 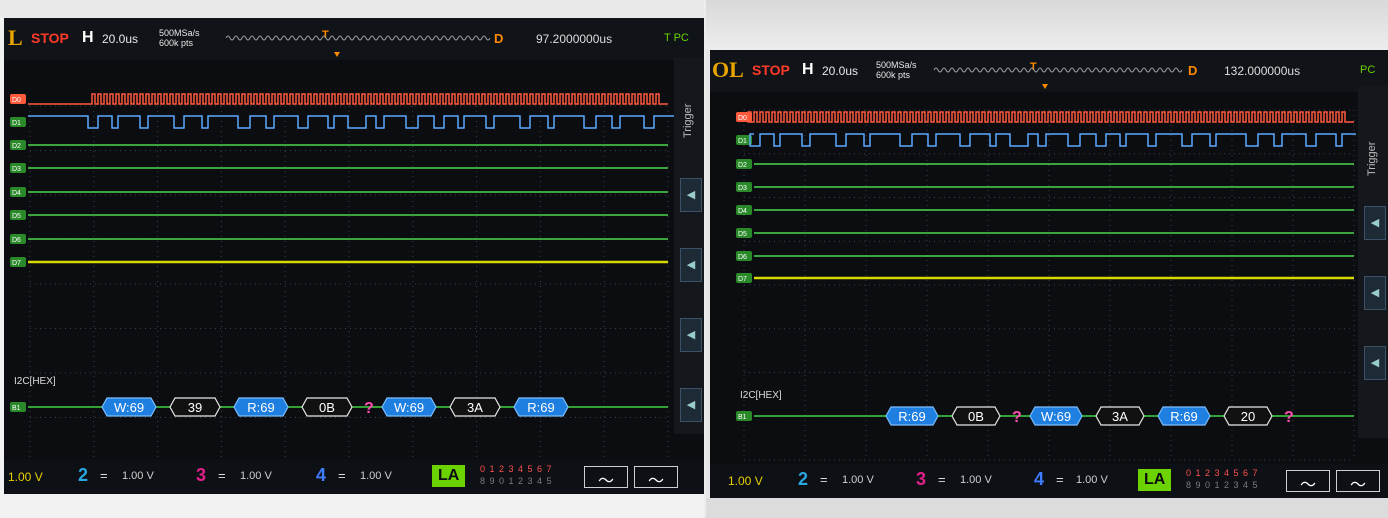 I want to click on trigger-arrow, so click(x=337, y=54).